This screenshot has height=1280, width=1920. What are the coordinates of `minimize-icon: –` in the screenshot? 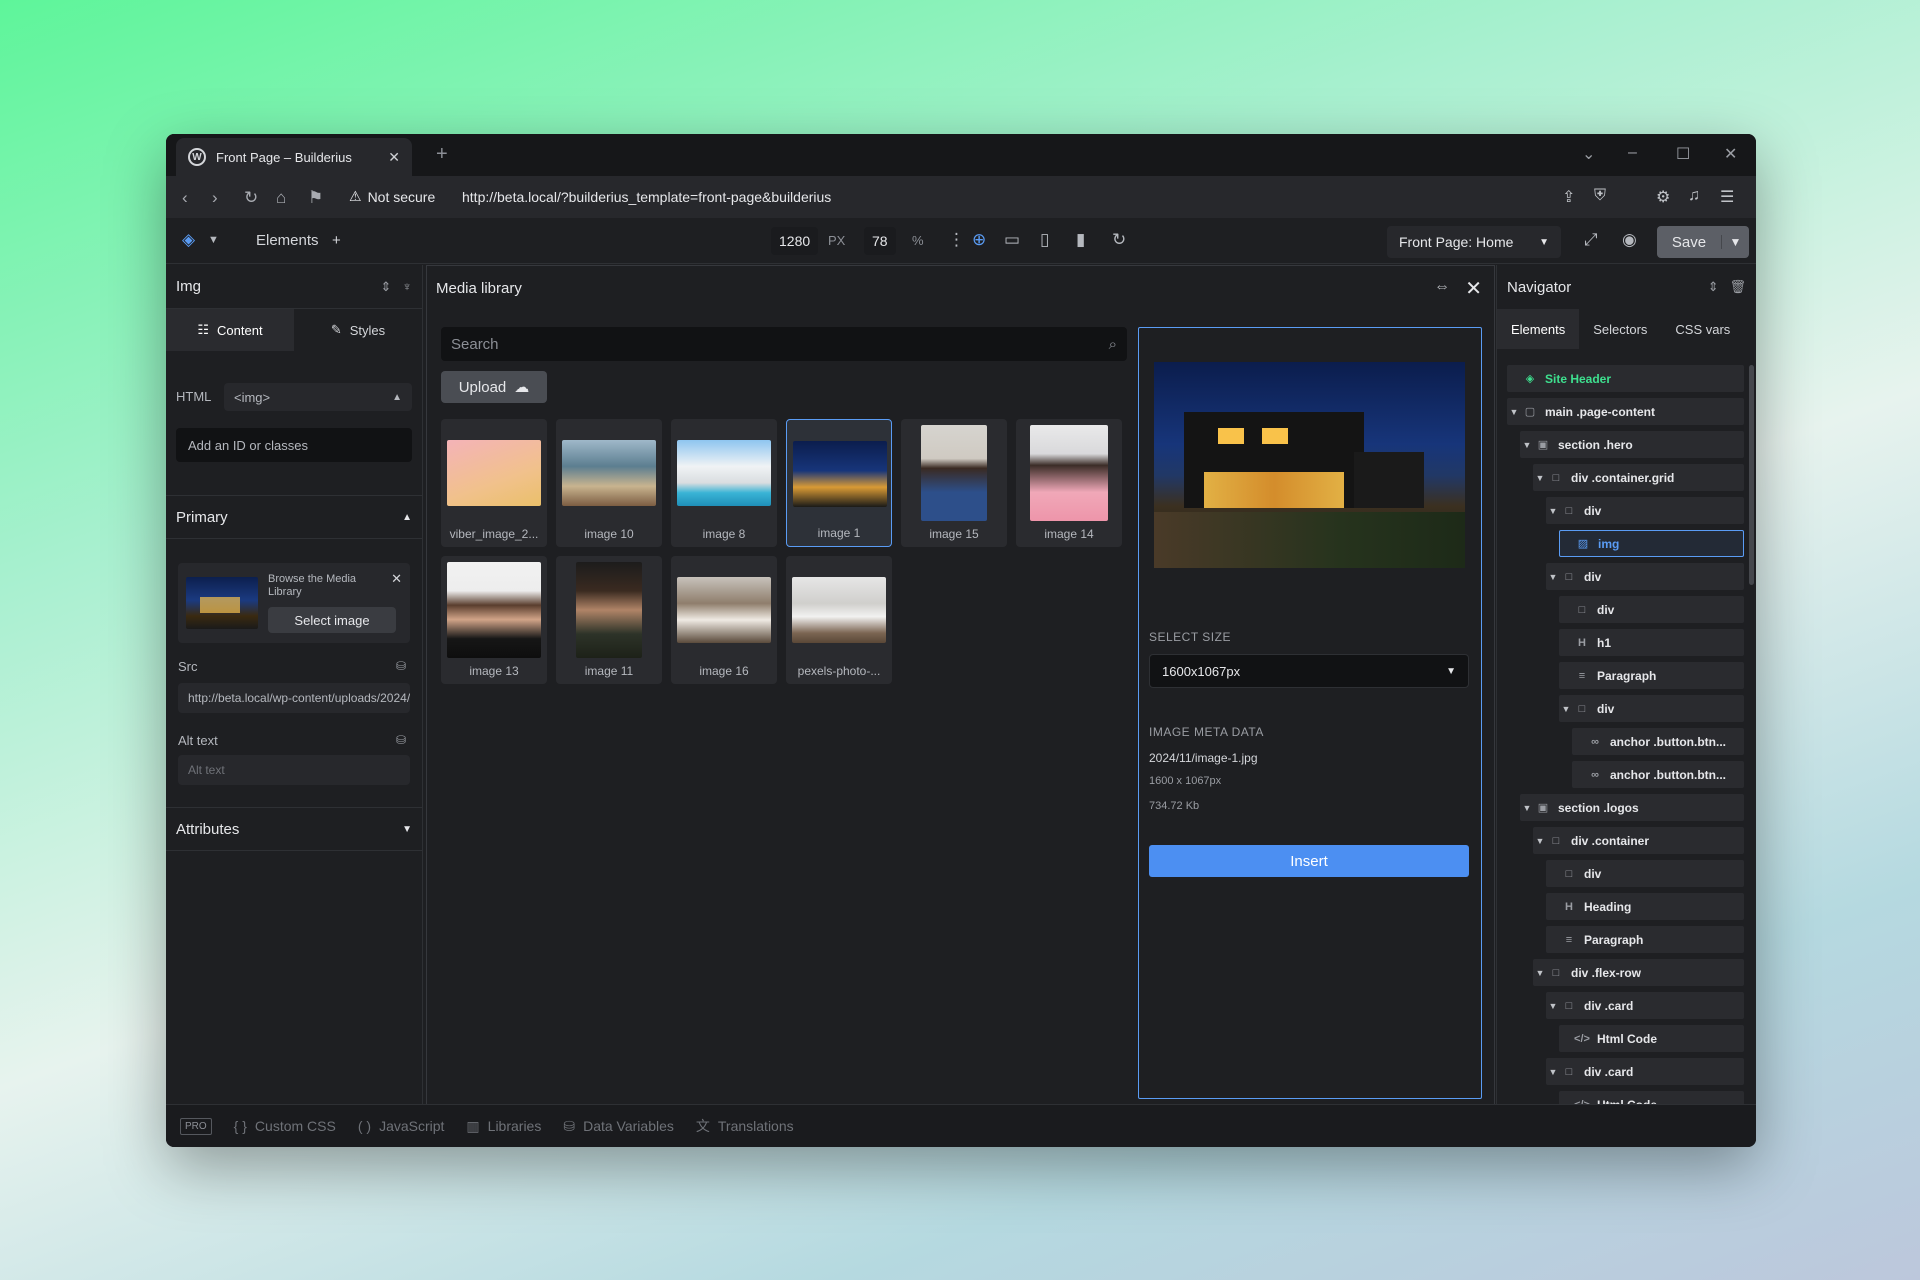 It's located at (1632, 153).